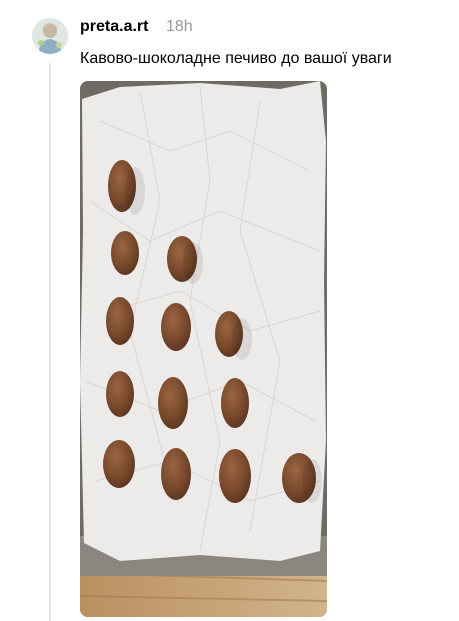 This screenshot has height=621, width=459. What do you see at coordinates (114, 27) in the screenshot?
I see `username-link: preta.a.rt` at bounding box center [114, 27].